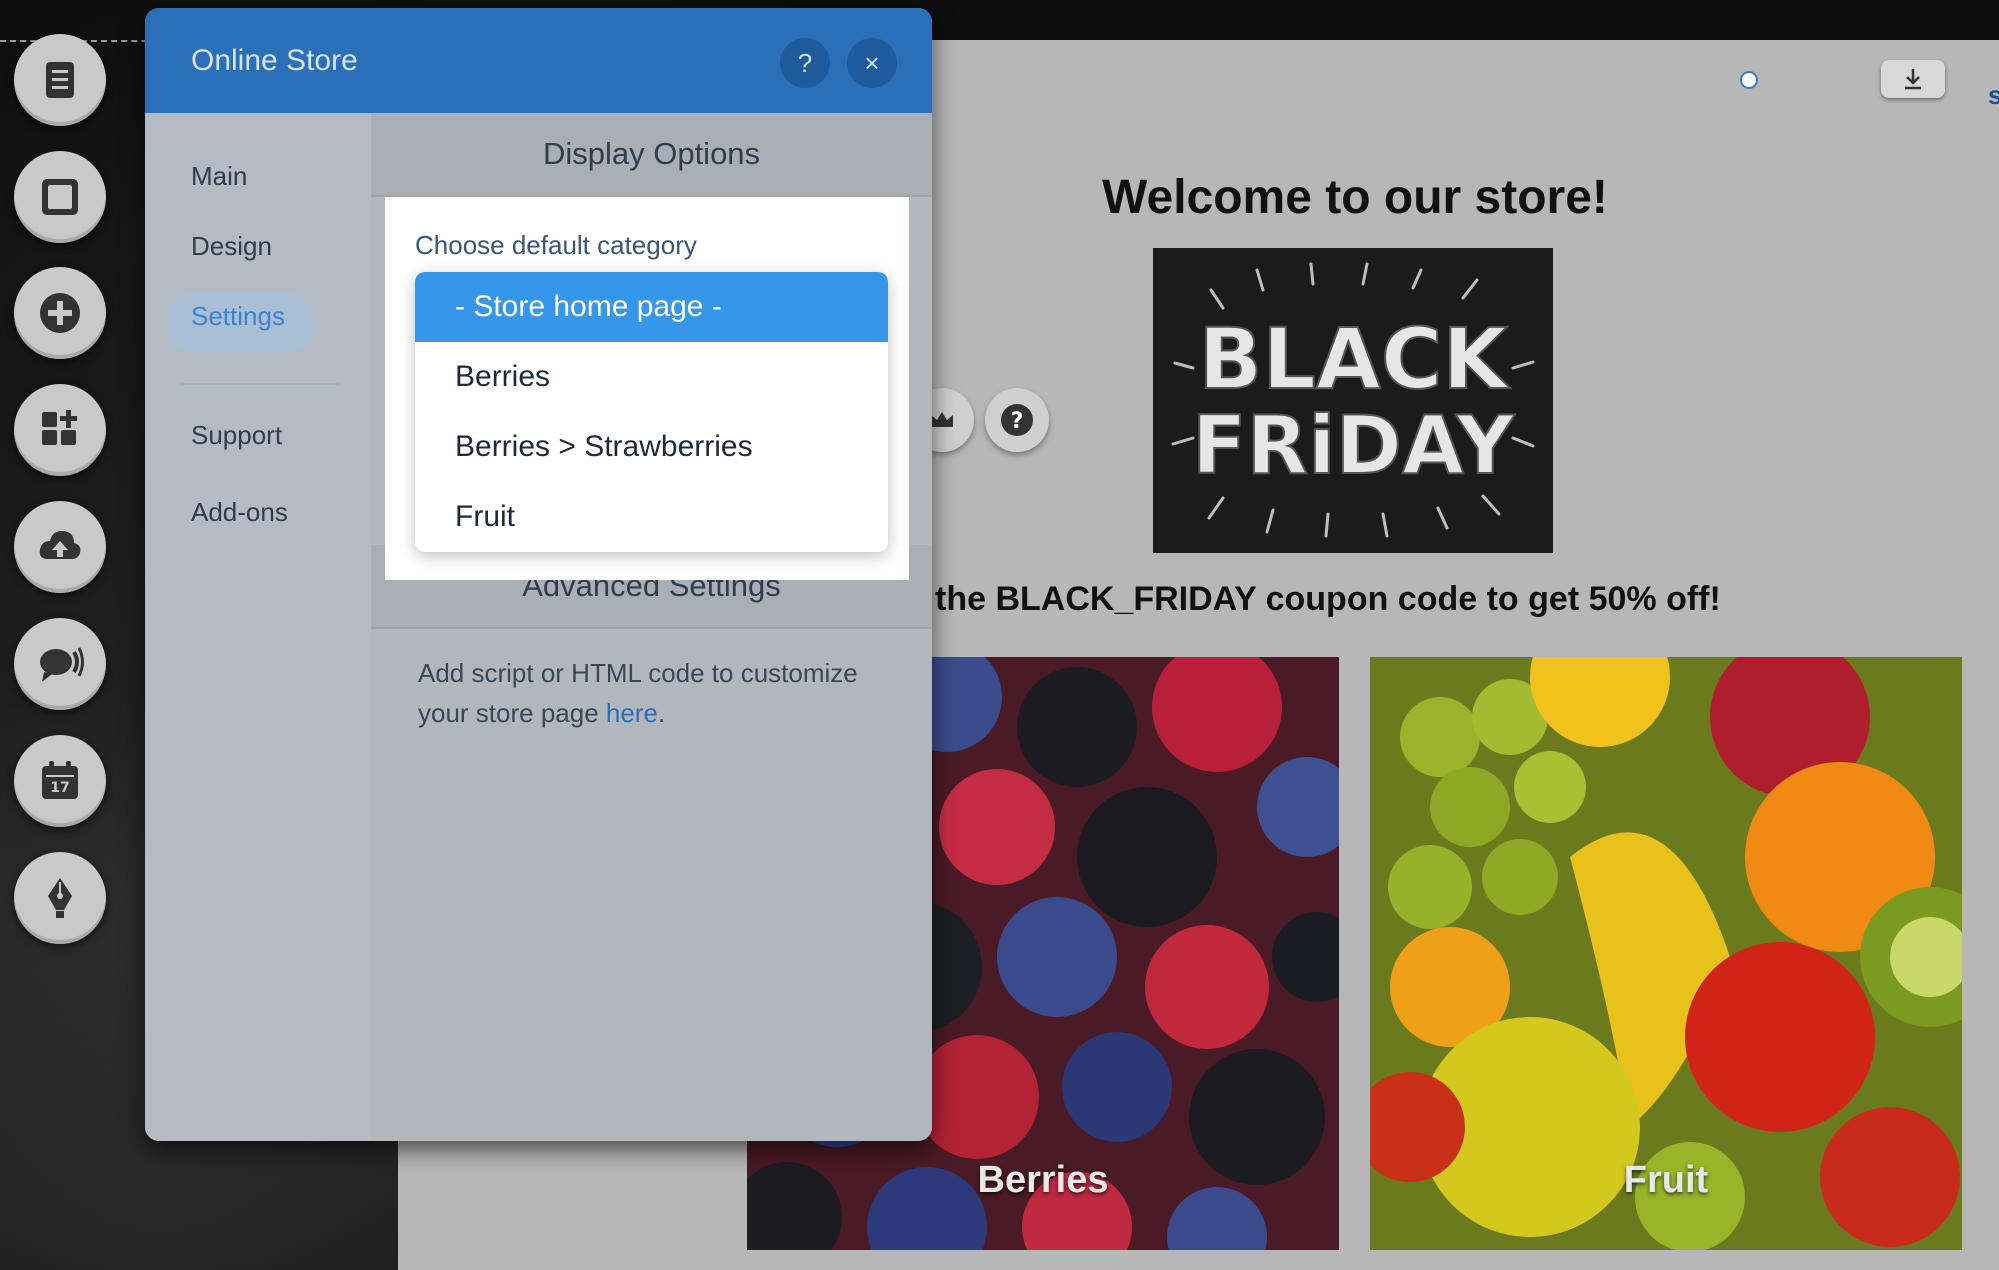  What do you see at coordinates (238, 316) in the screenshot?
I see `nav-settings: Settings` at bounding box center [238, 316].